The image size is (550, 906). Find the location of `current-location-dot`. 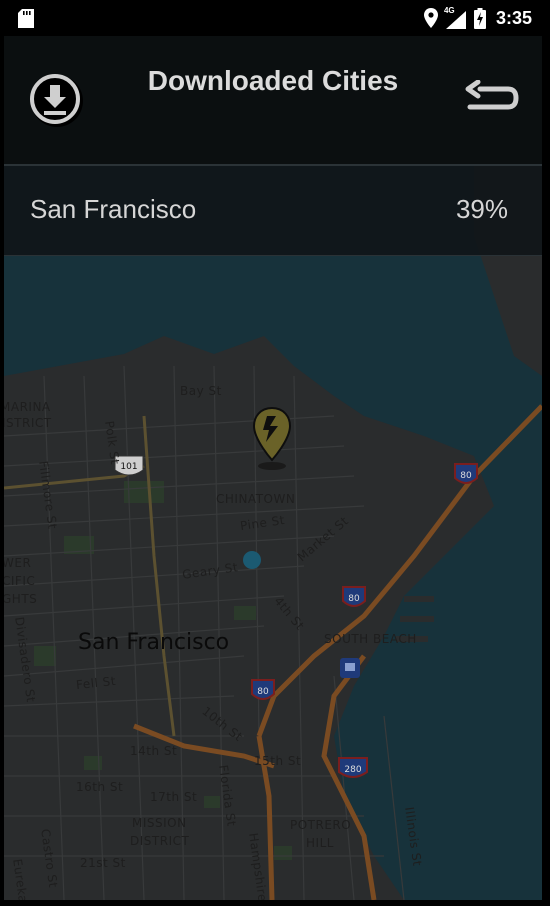

current-location-dot is located at coordinates (252, 560).